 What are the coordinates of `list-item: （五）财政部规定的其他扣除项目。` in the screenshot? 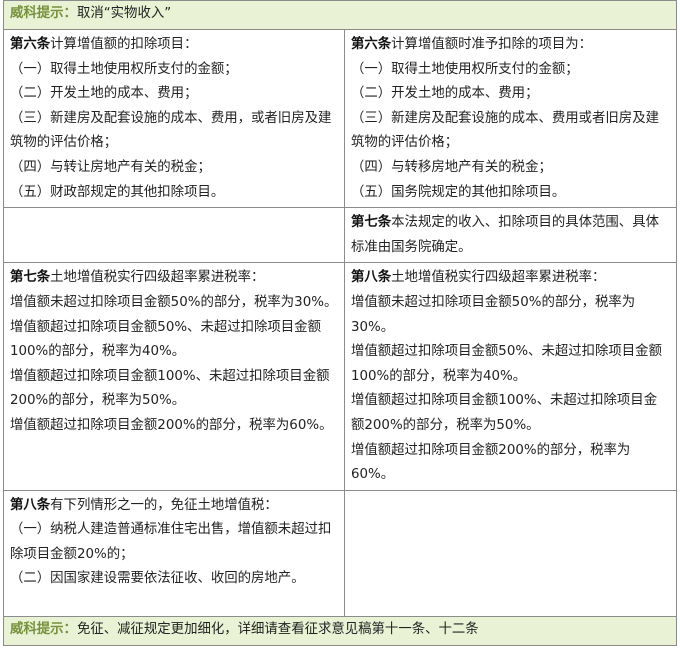 It's located at (117, 192).